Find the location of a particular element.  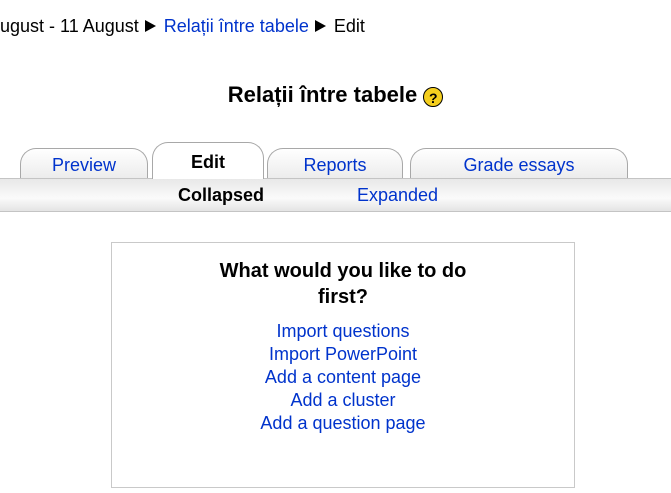

tab-edit-label: Edit is located at coordinates (208, 162).